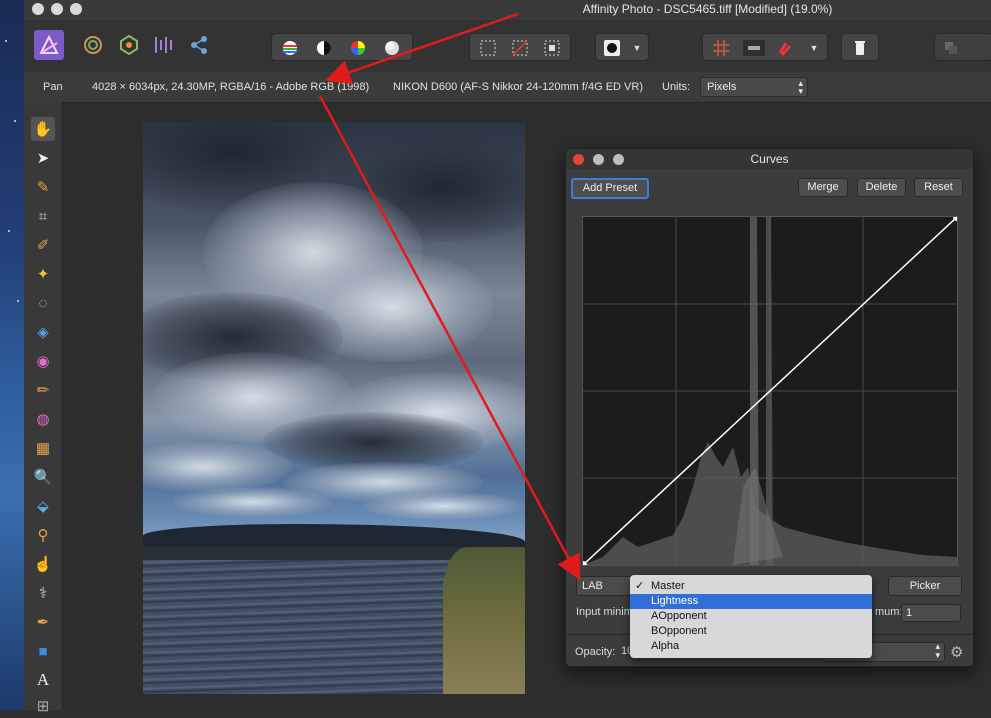 Image resolution: width=991 pixels, height=718 pixels. I want to click on menu-item-alpha: Alpha, so click(751, 646).